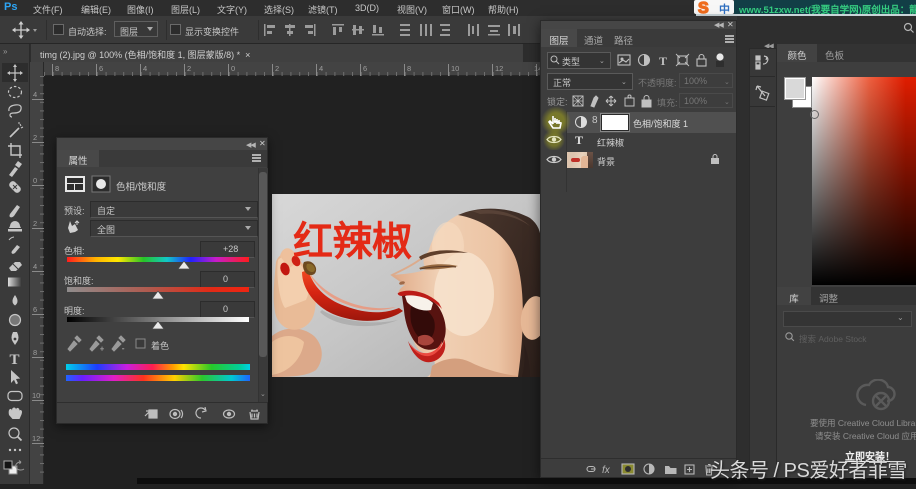 This screenshot has height=489, width=916. I want to click on svg-text: 红辣椒, so click(352, 242).